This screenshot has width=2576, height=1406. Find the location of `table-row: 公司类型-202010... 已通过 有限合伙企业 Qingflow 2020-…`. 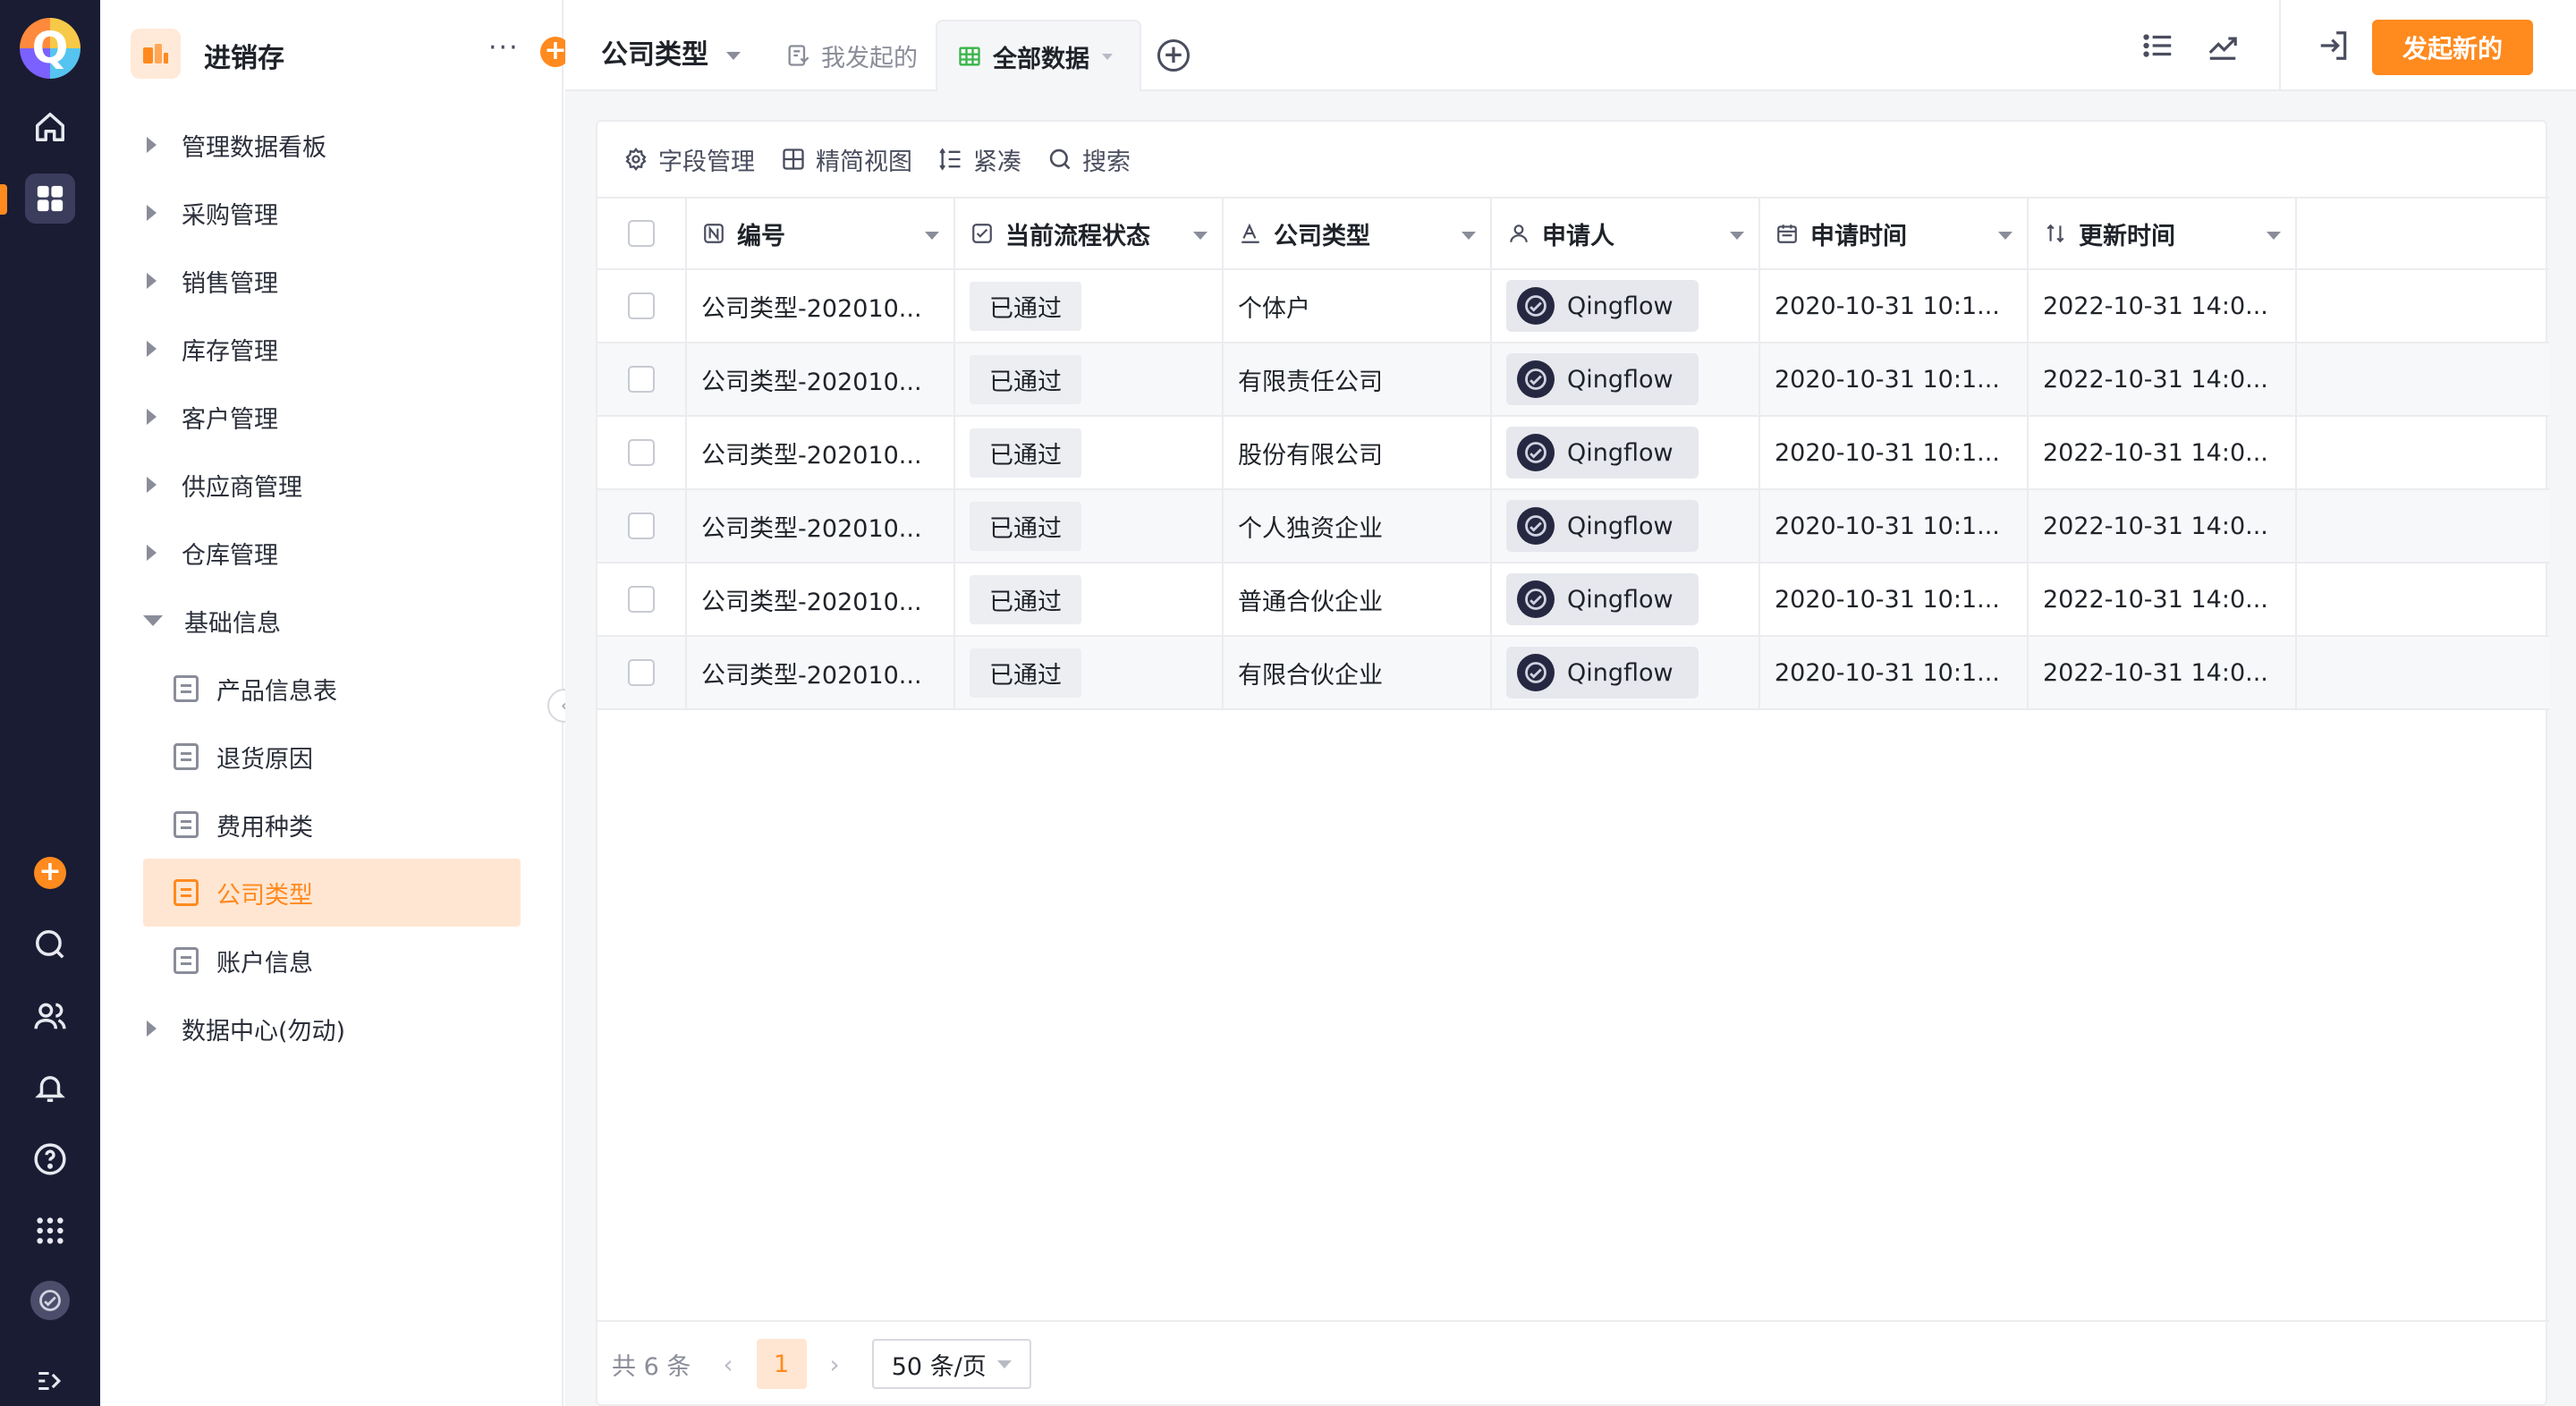

table-row: 公司类型-202010... 已通过 有限合伙企业 Qingflow 2020-… is located at coordinates (1573, 674).